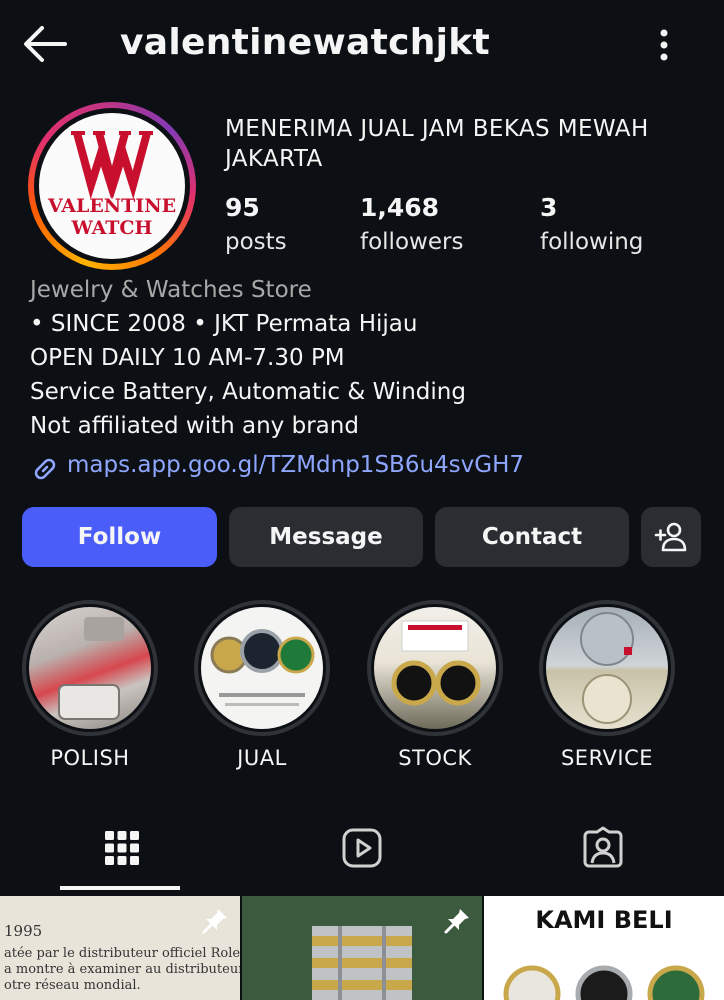 This screenshot has height=1000, width=724. What do you see at coordinates (90, 758) in the screenshot?
I see `highlight-label: POLISH` at bounding box center [90, 758].